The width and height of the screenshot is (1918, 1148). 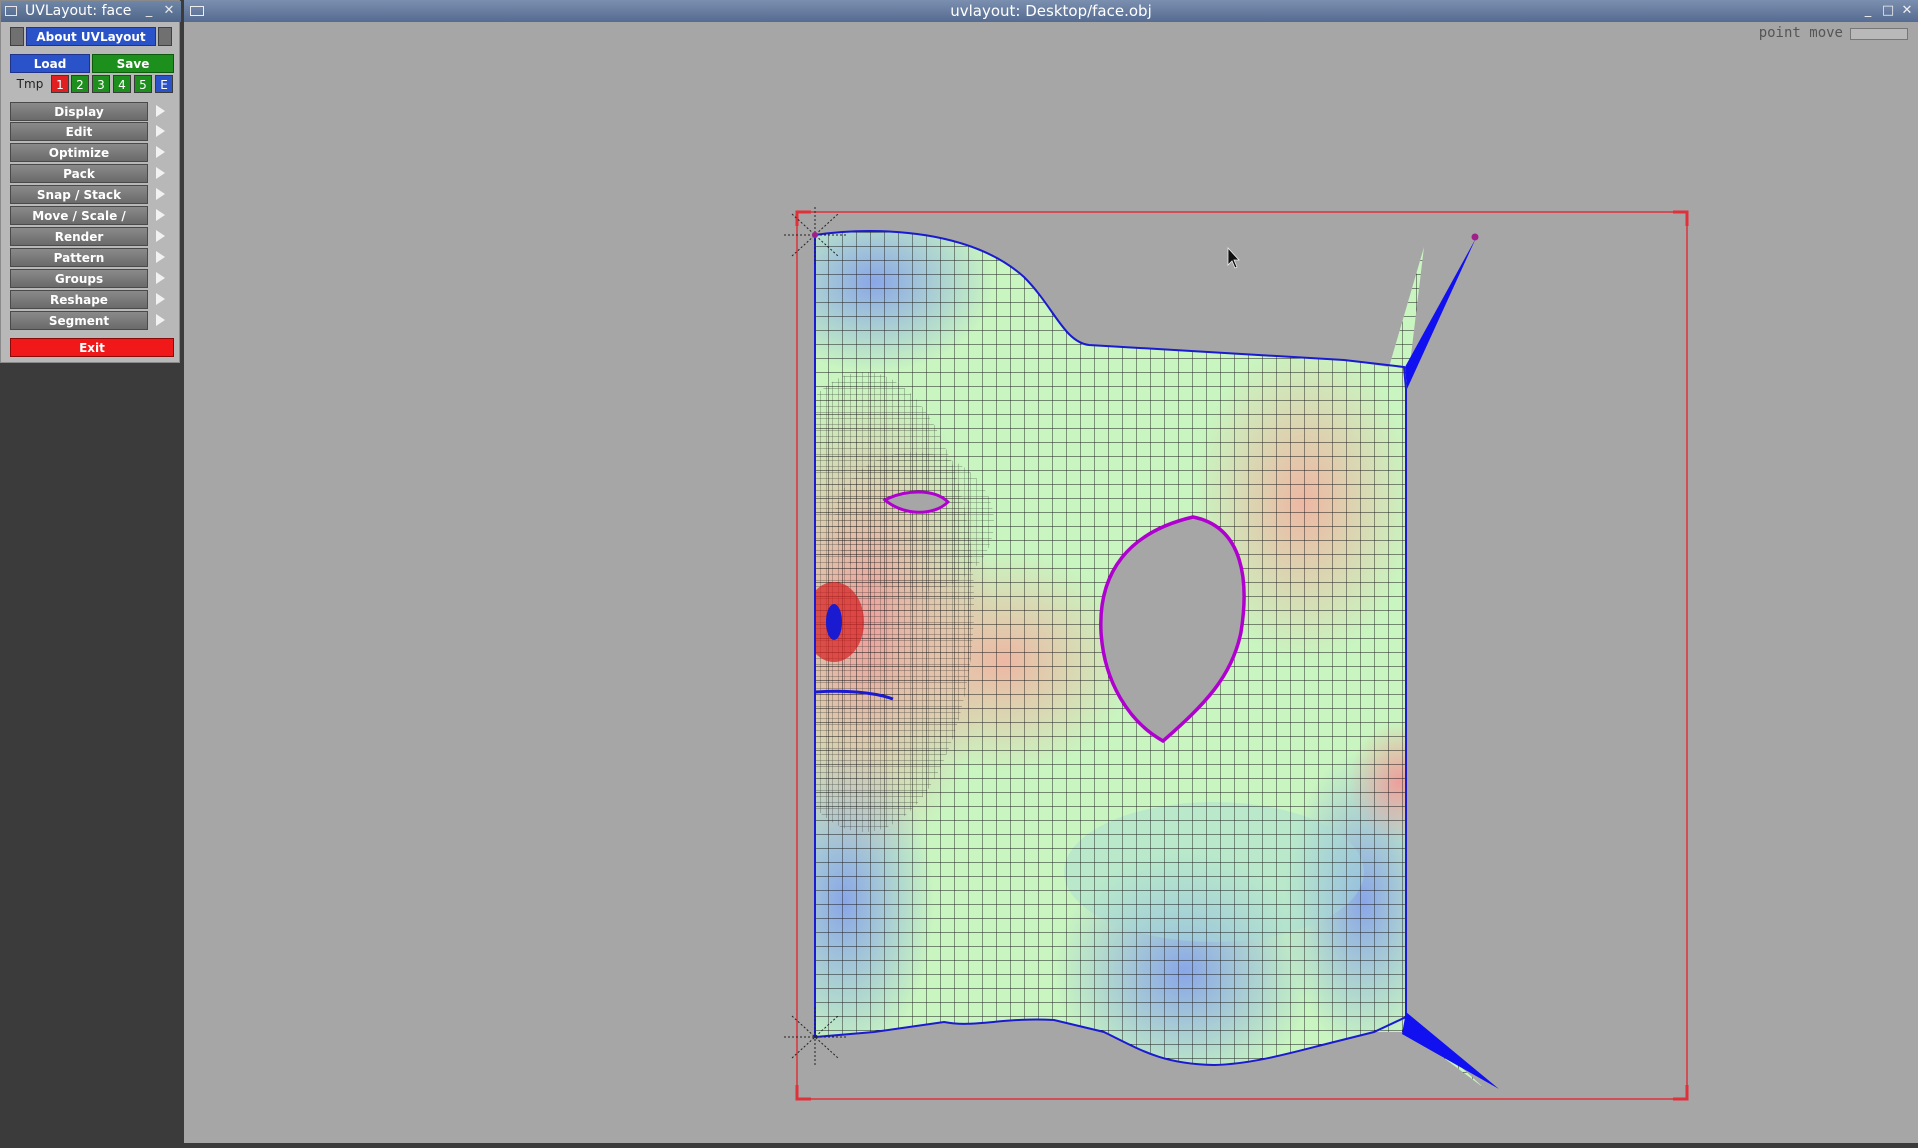 What do you see at coordinates (160, 215) in the screenshot?
I see `move-scale-rotate-expand-icon` at bounding box center [160, 215].